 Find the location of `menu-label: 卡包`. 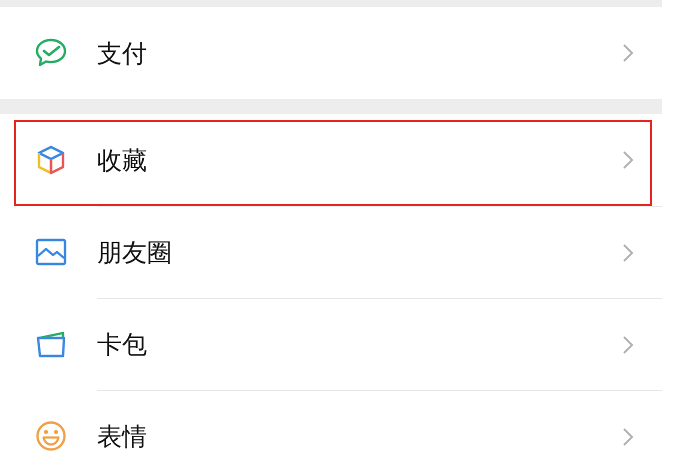

menu-label: 卡包 is located at coordinates (122, 344).